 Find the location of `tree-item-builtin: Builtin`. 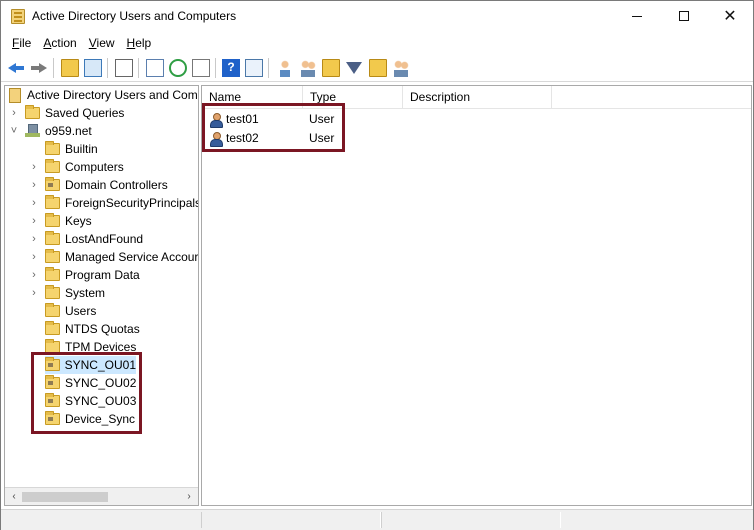

tree-item-builtin: Builtin is located at coordinates (71, 149).